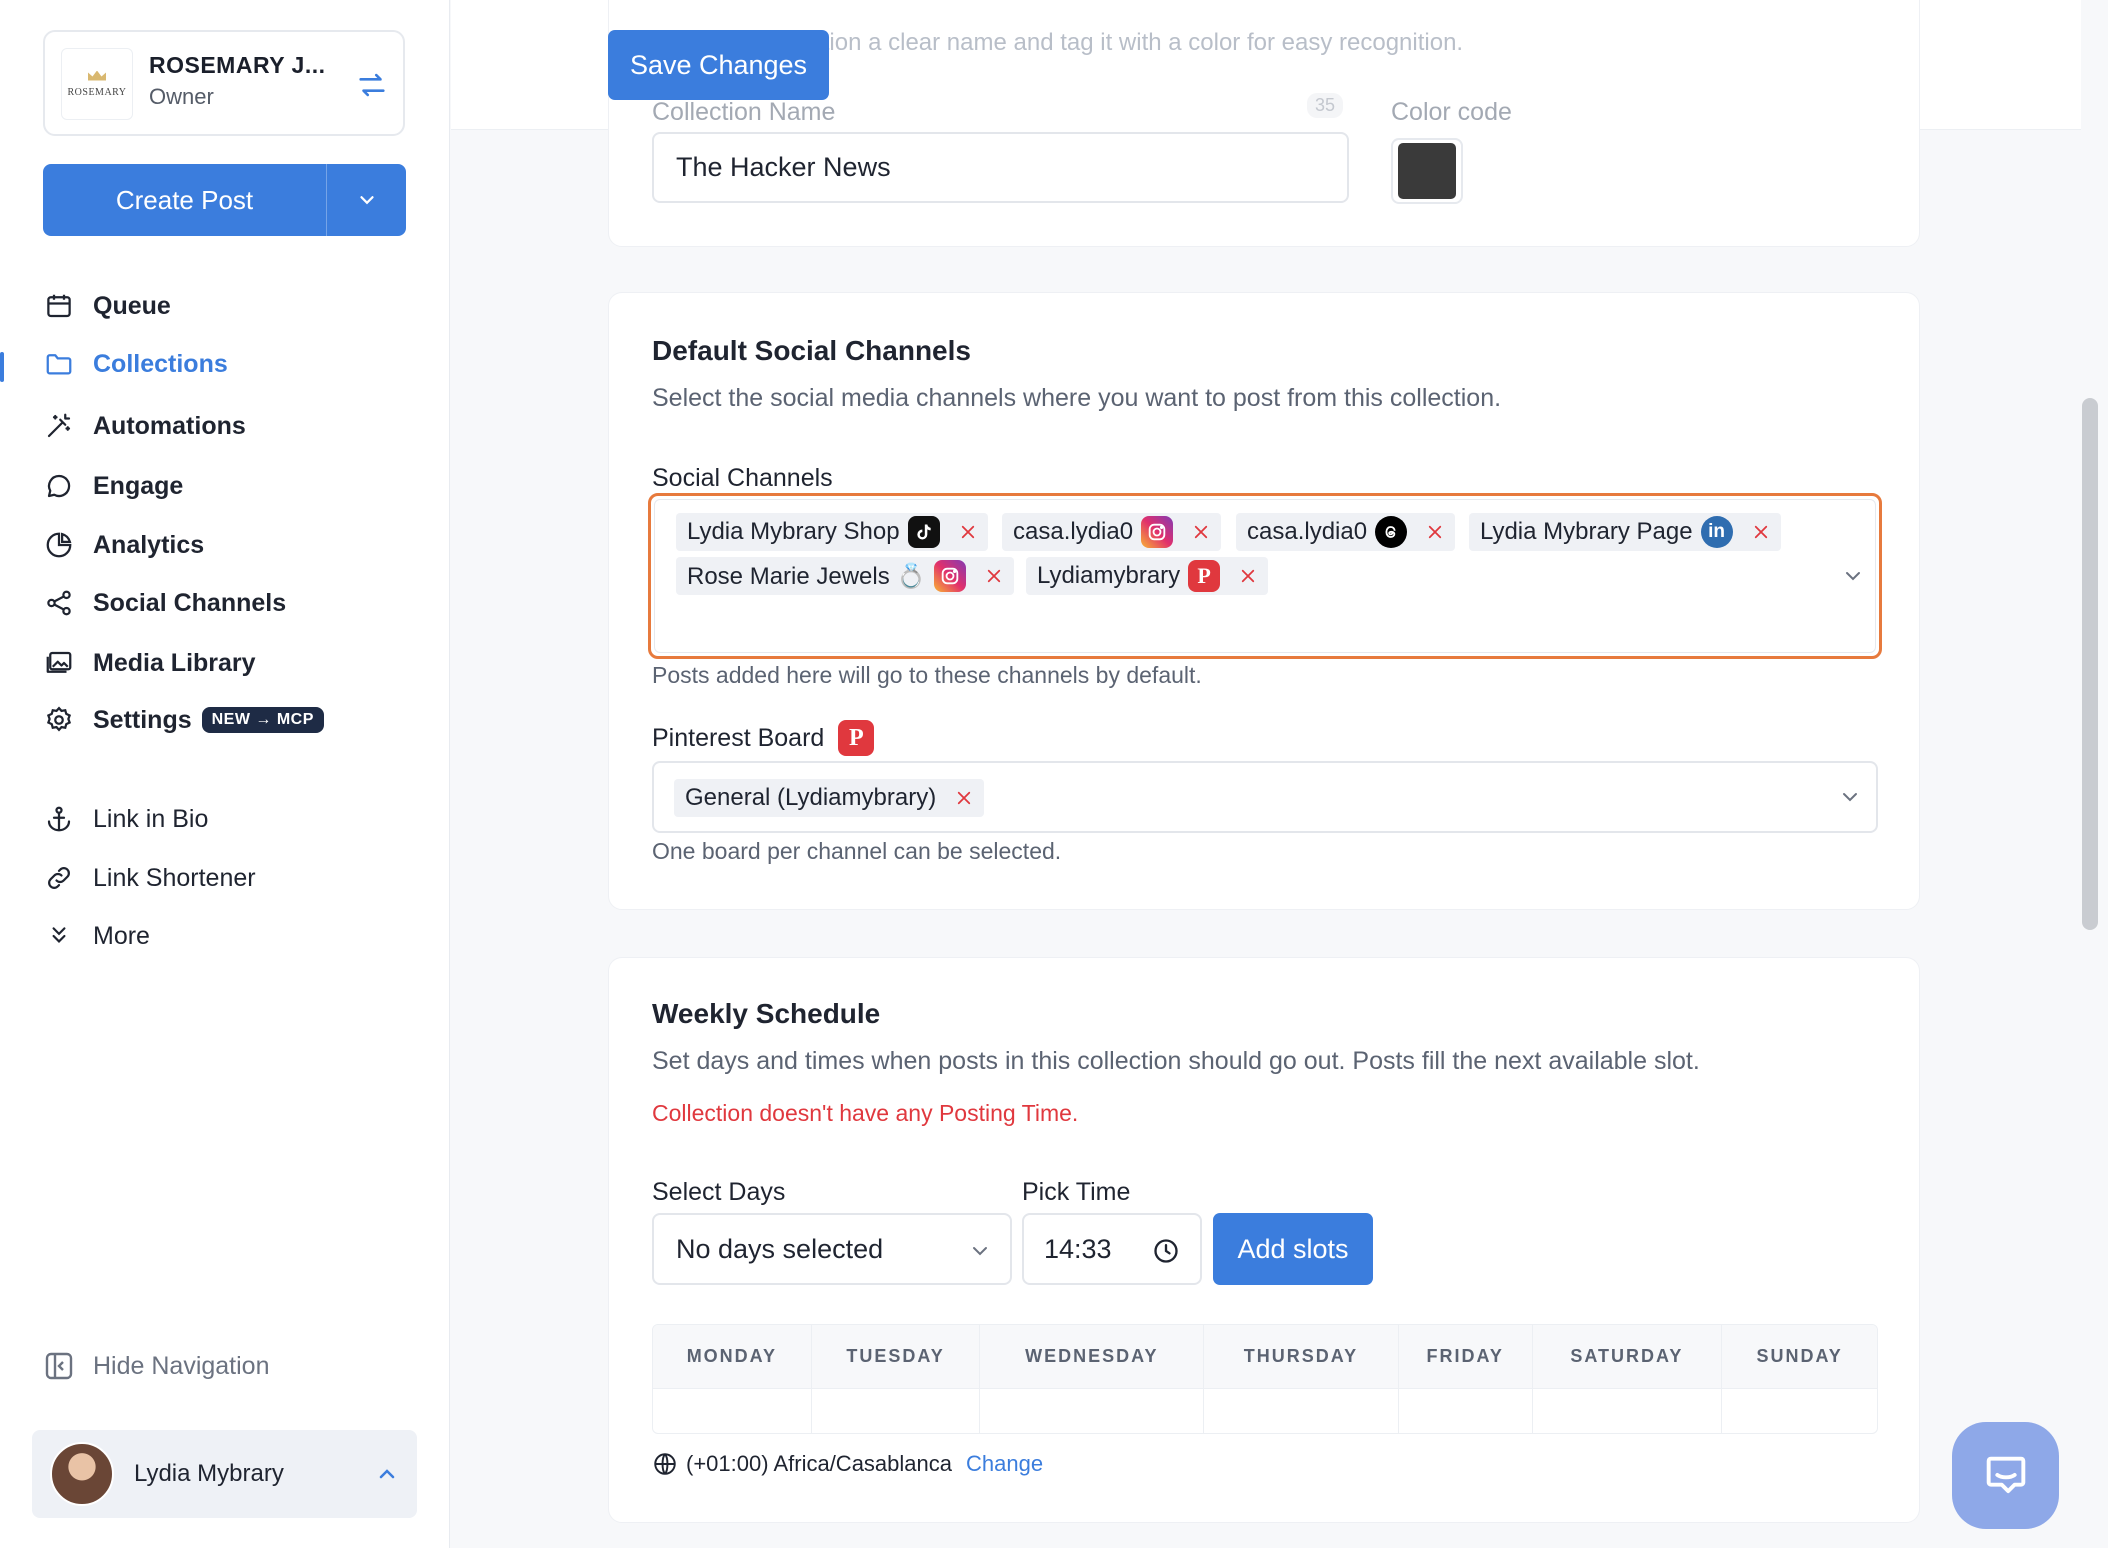 Image resolution: width=2108 pixels, height=1548 pixels. I want to click on hide-navigation-button: Hide Navigation, so click(156, 1366).